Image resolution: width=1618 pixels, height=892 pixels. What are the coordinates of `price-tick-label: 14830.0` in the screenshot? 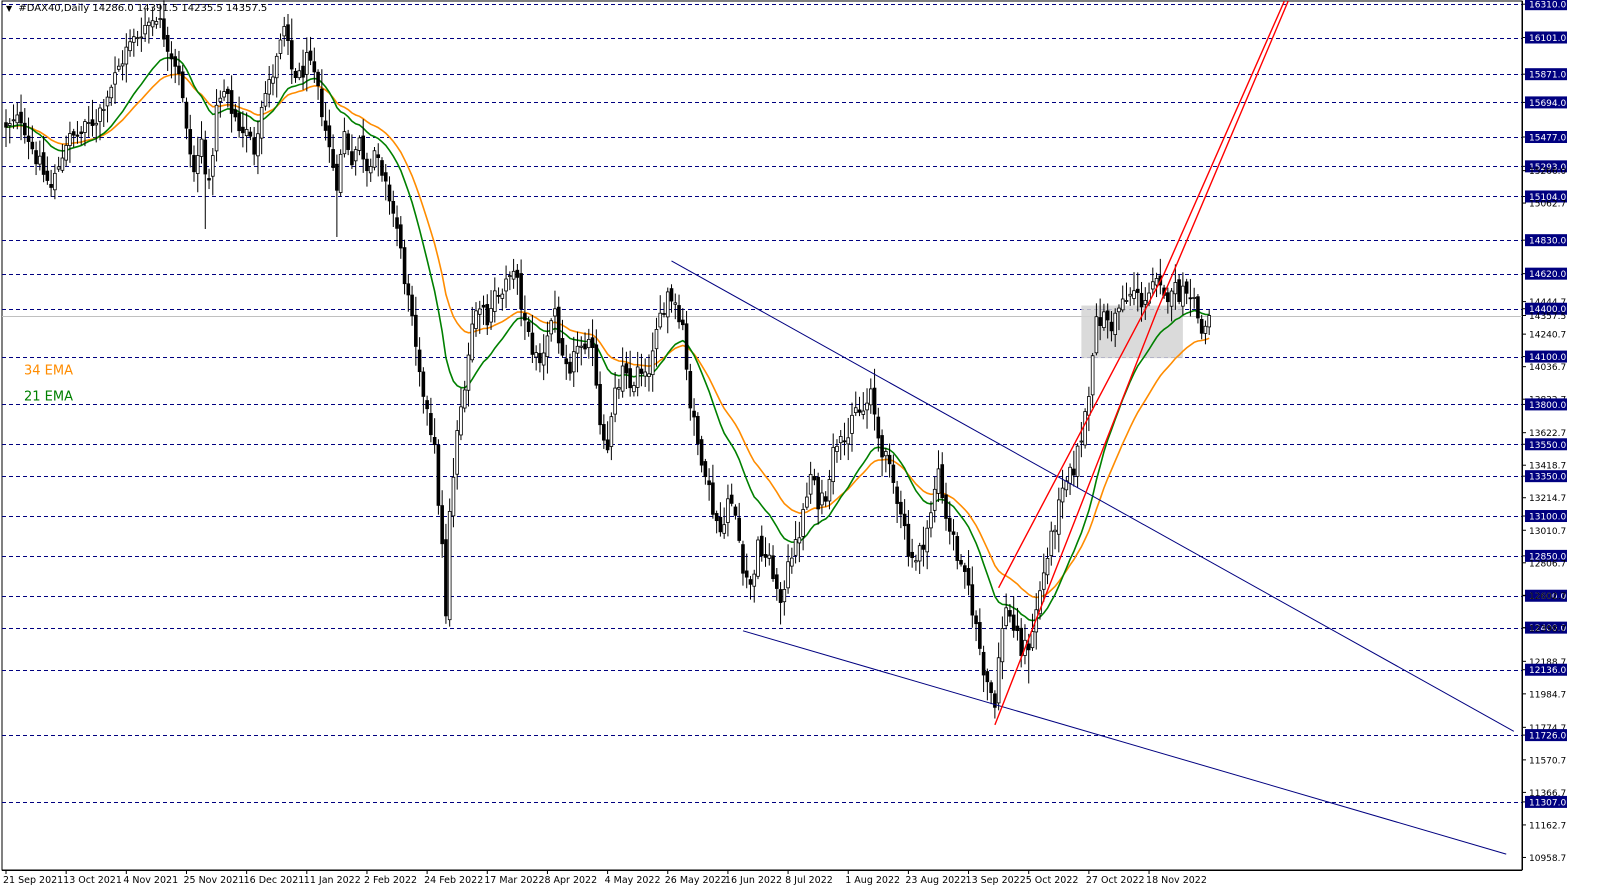 It's located at (1547, 242).